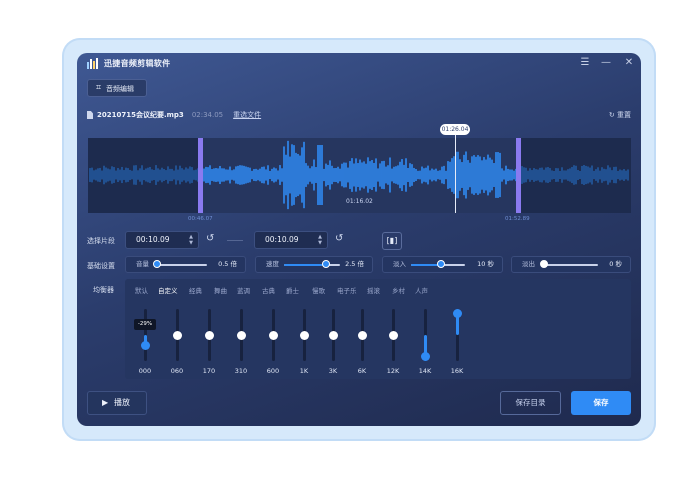 The width and height of the screenshot is (682, 477). I want to click on save-button: 保存, so click(601, 403).